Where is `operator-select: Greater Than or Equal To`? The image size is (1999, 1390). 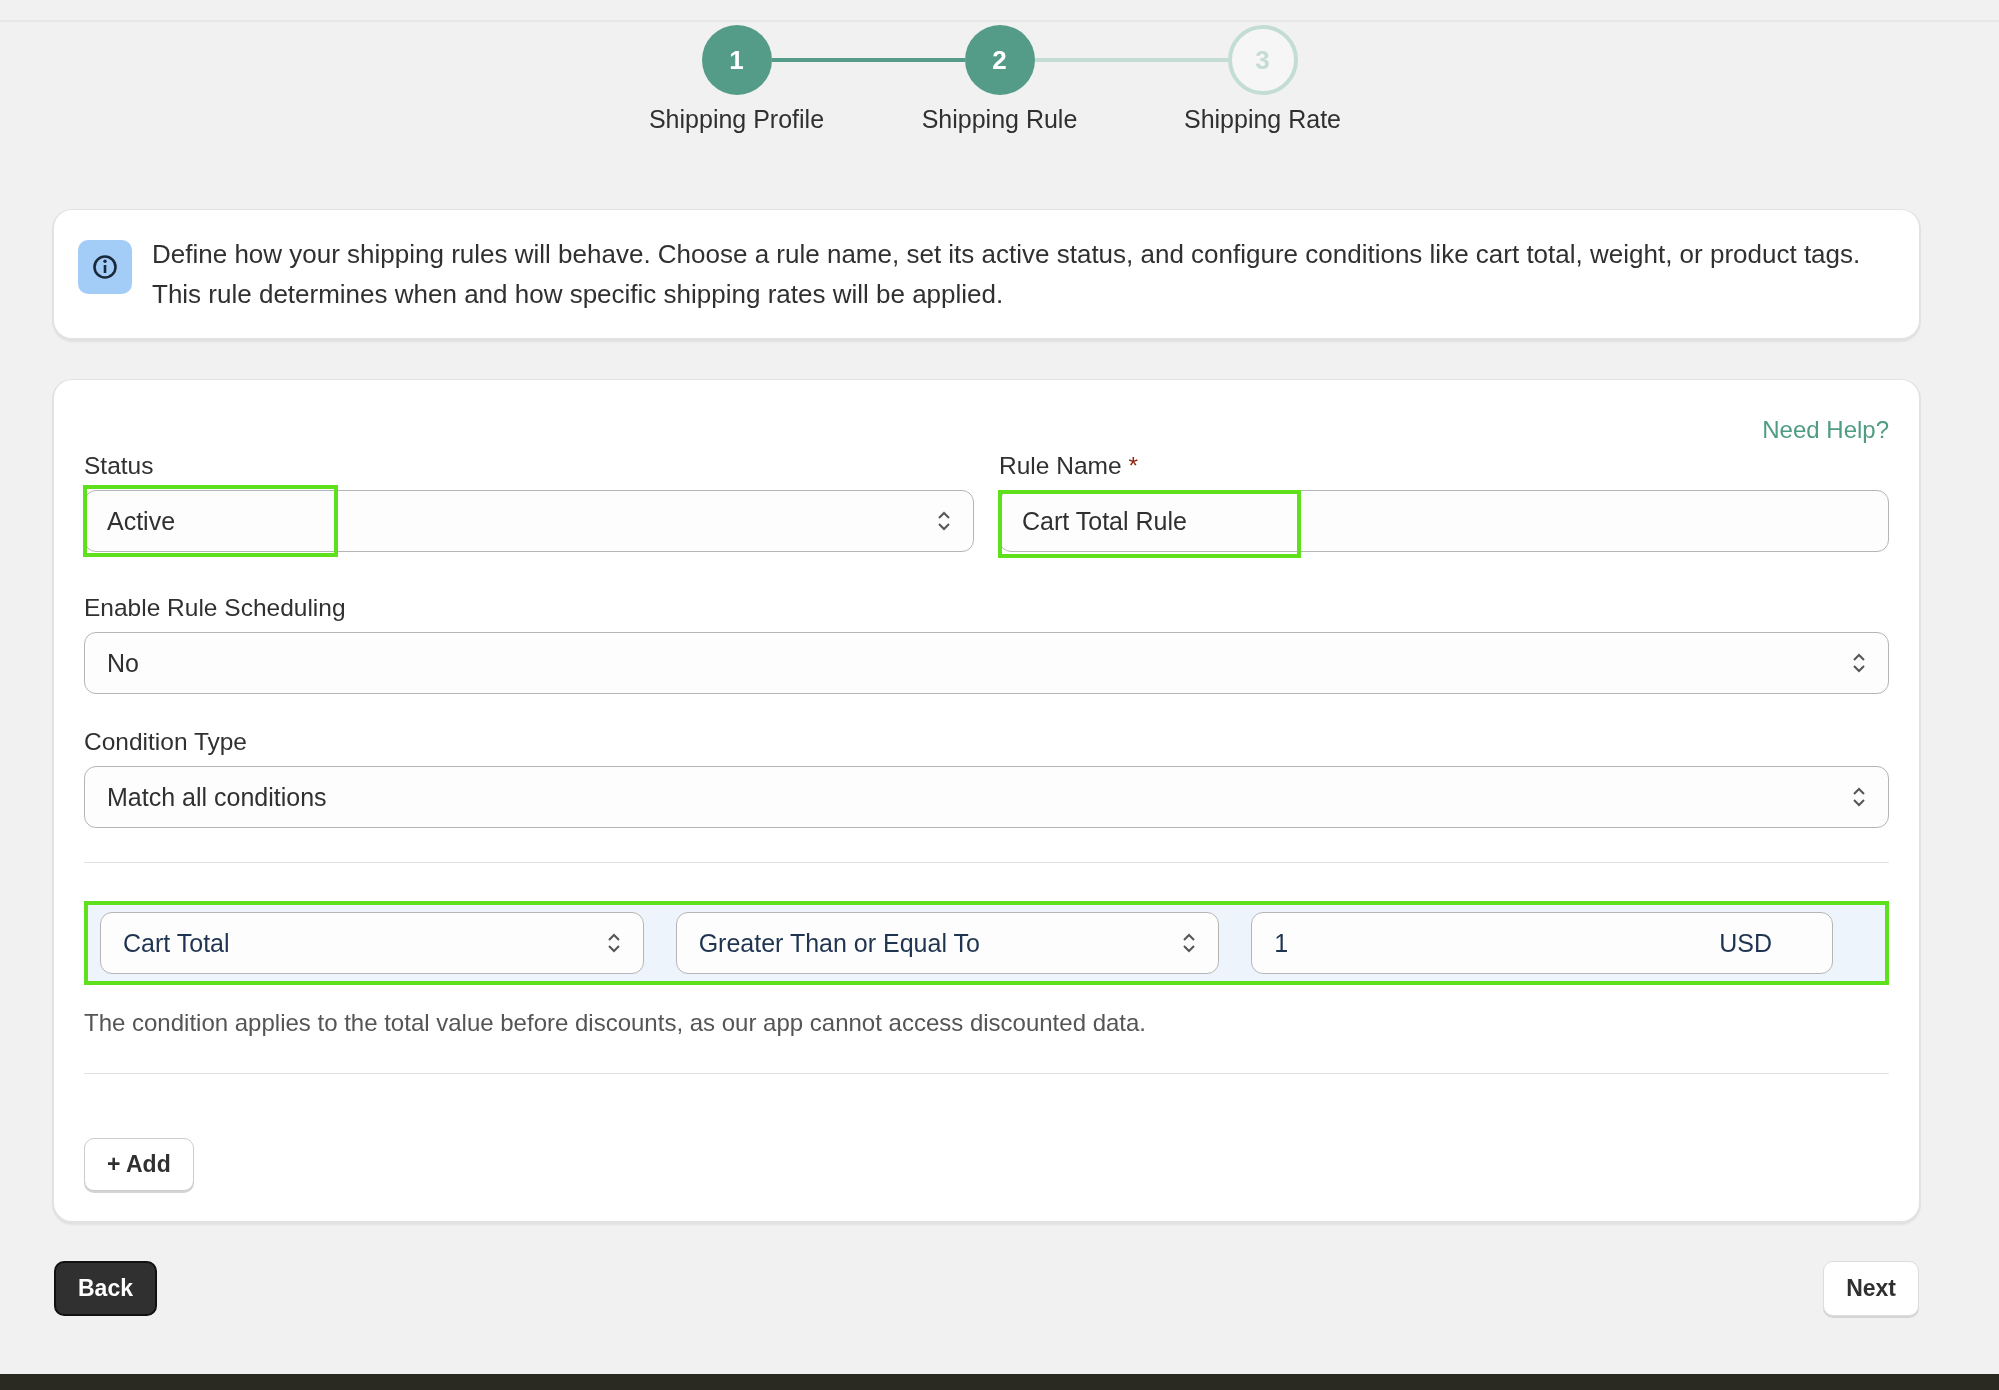
operator-select: Greater Than or Equal To is located at coordinates (947, 943).